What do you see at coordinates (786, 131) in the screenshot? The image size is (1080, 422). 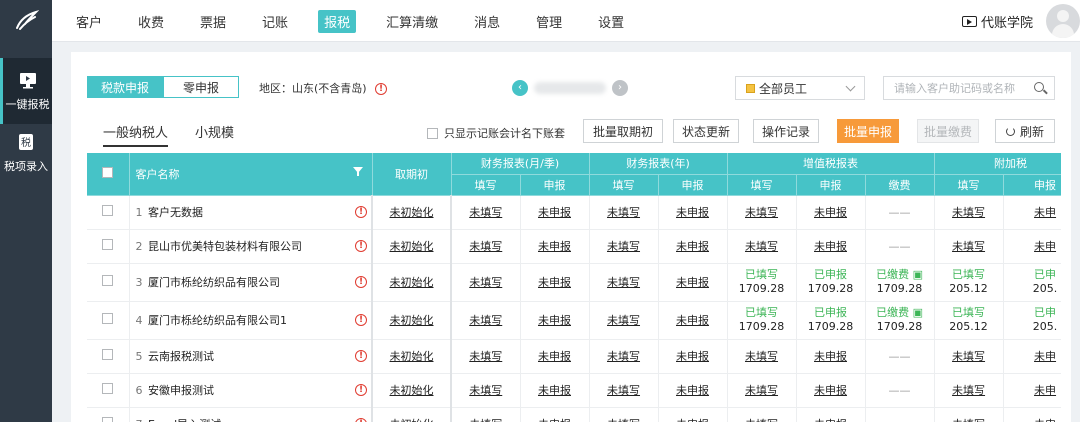 I see `operation-log-button: 操作记录` at bounding box center [786, 131].